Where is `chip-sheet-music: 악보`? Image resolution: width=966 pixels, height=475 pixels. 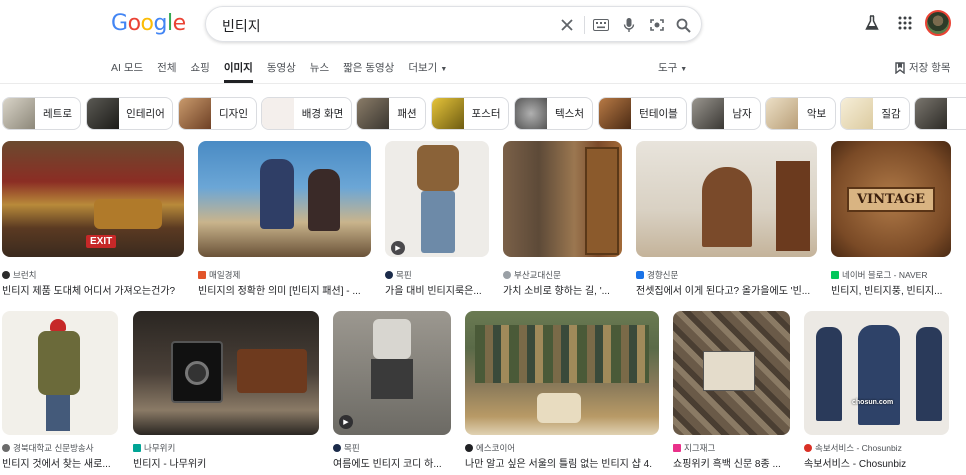 chip-sheet-music: 악보 is located at coordinates (800, 113).